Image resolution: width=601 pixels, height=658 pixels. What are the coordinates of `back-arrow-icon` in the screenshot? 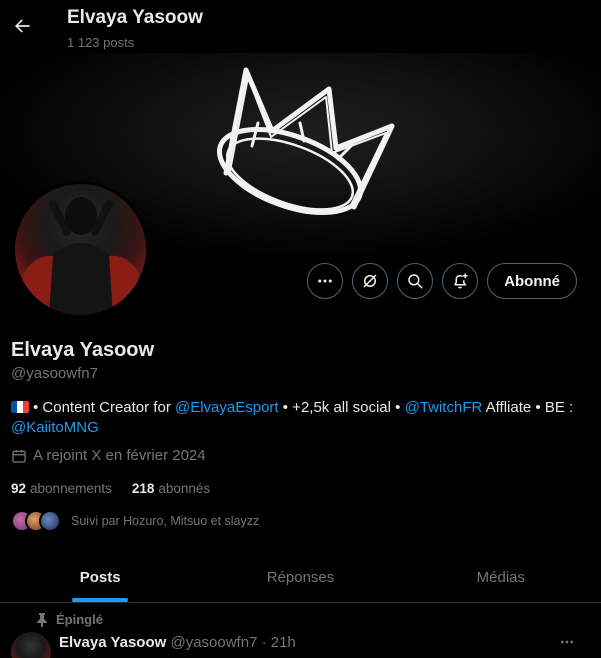 It's located at (22, 26).